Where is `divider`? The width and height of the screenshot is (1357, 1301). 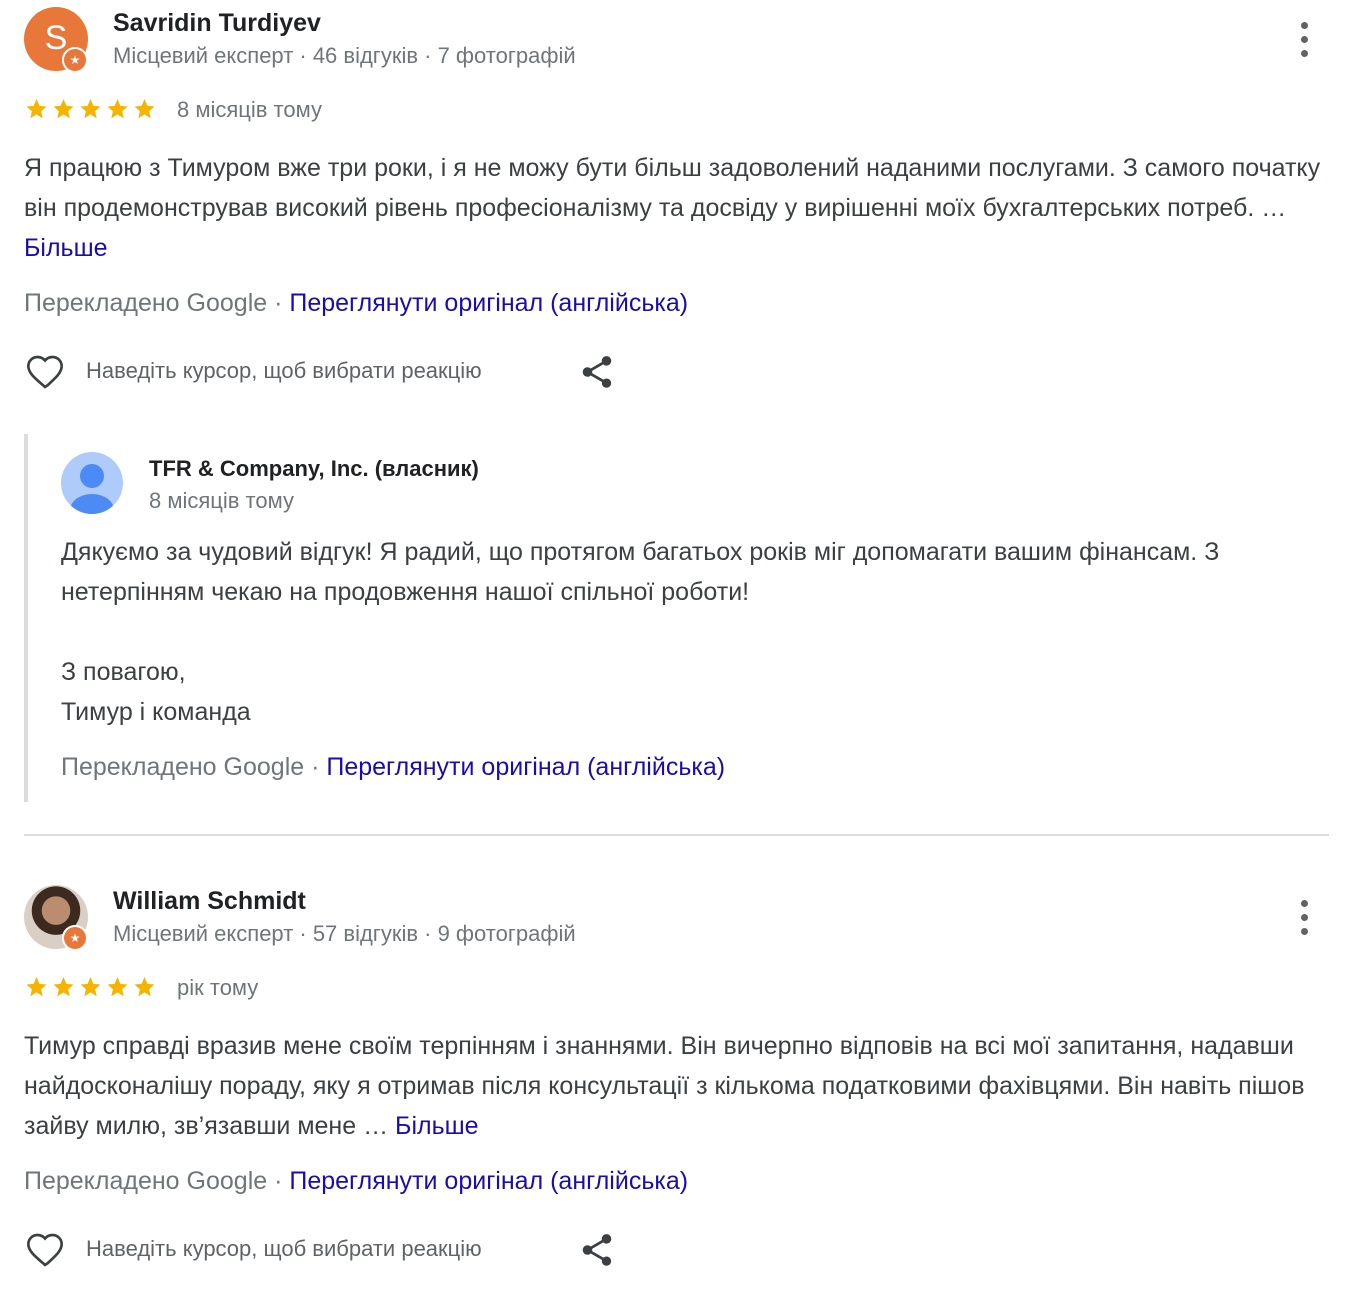
divider is located at coordinates (676, 835).